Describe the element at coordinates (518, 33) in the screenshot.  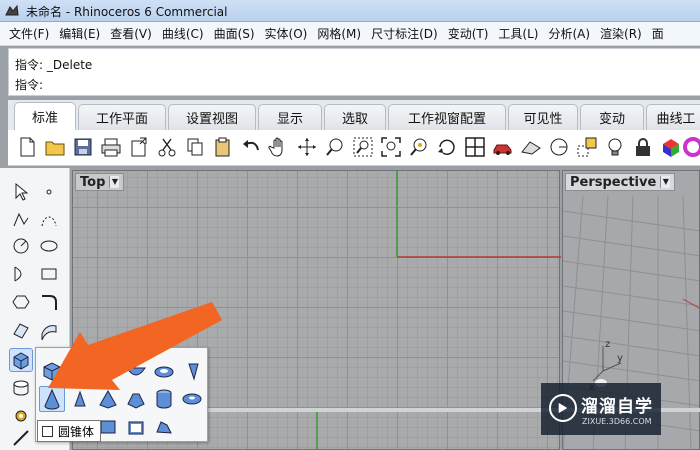
I see `menu-tools: 工具(L)` at that location.